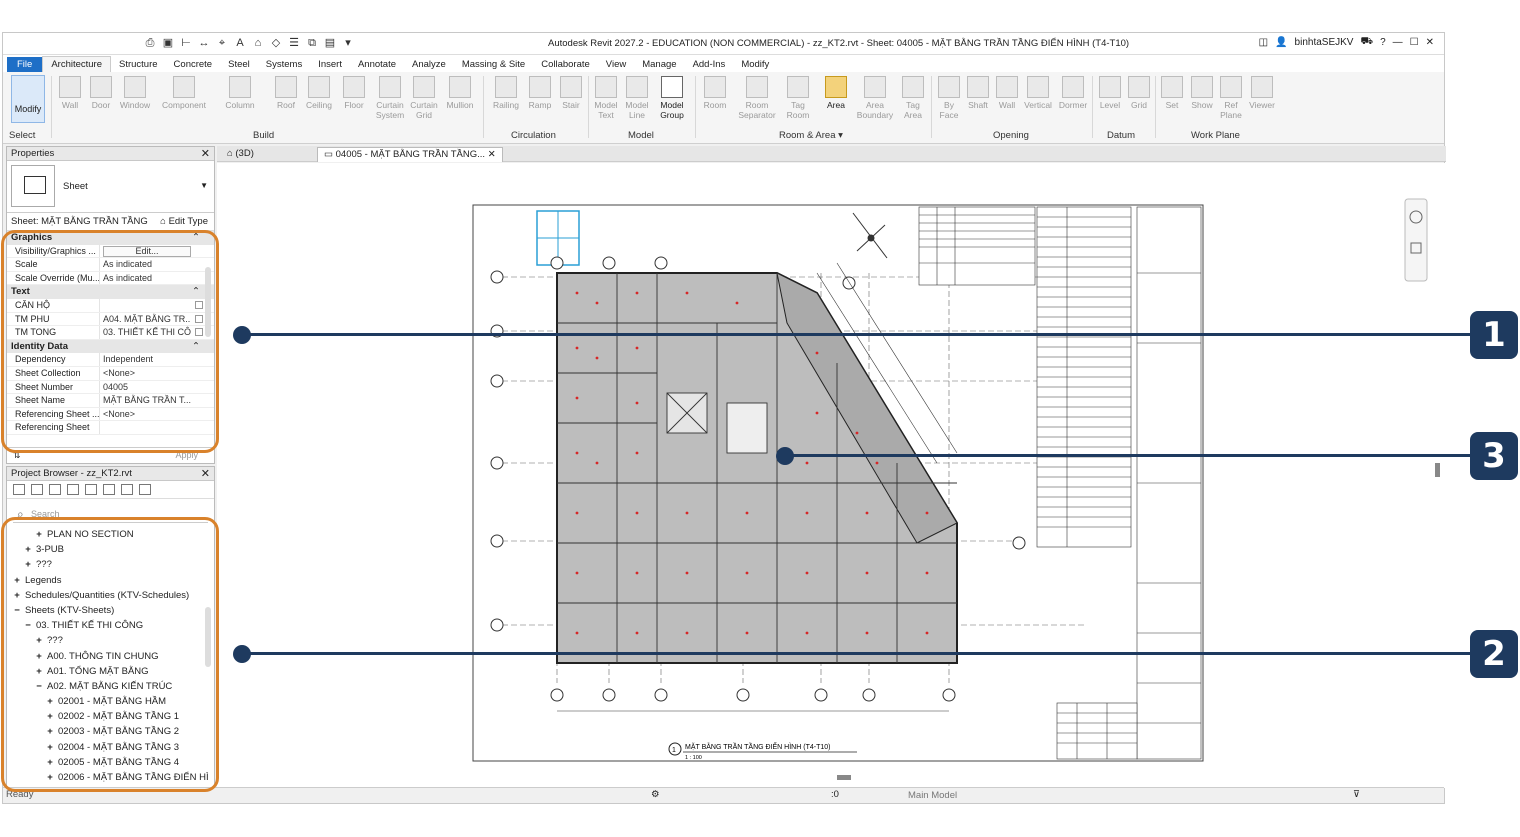  What do you see at coordinates (493, 64) in the screenshot?
I see `tab-massing-site: Massing & Site` at bounding box center [493, 64].